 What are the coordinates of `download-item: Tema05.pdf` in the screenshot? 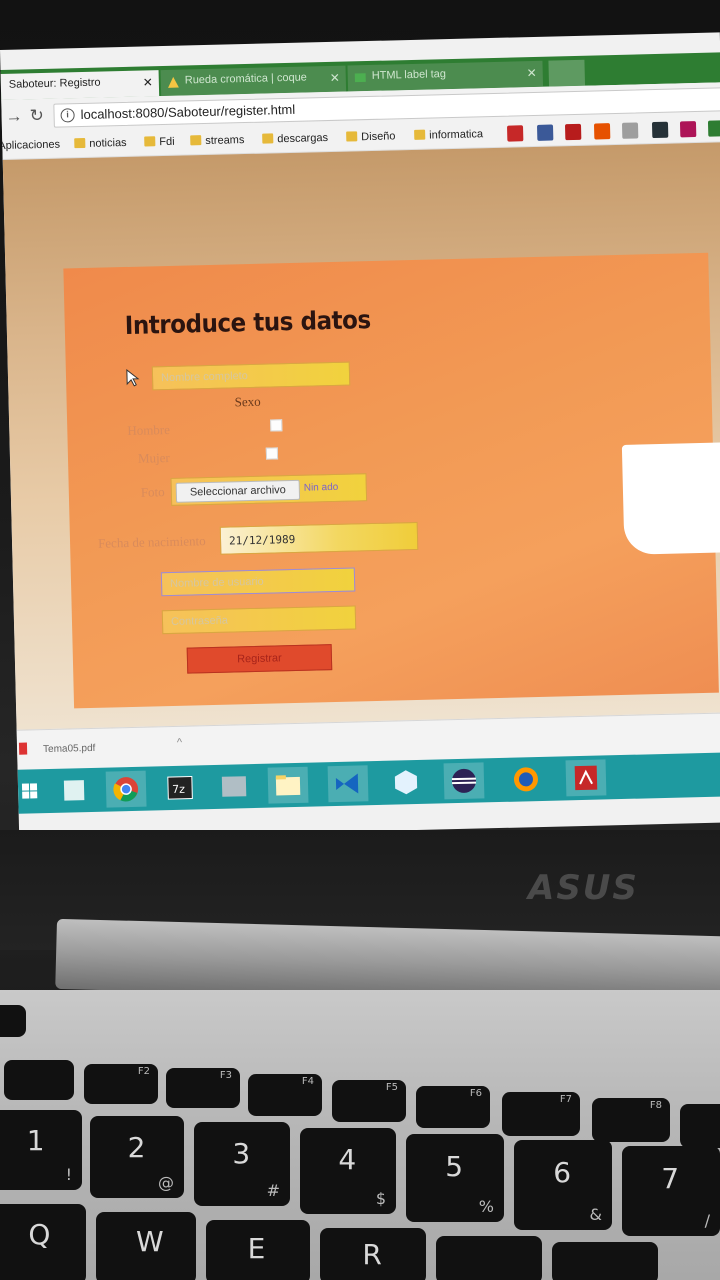 It's located at (69, 749).